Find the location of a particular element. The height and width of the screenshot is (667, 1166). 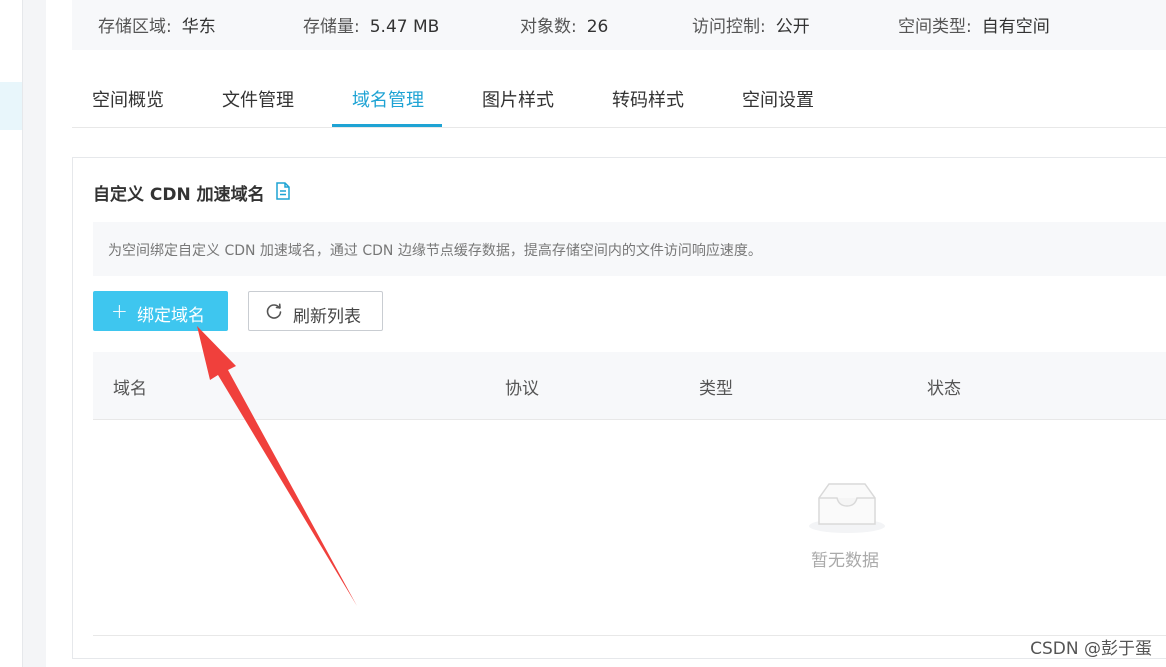

stat-value: 26 is located at coordinates (597, 27).